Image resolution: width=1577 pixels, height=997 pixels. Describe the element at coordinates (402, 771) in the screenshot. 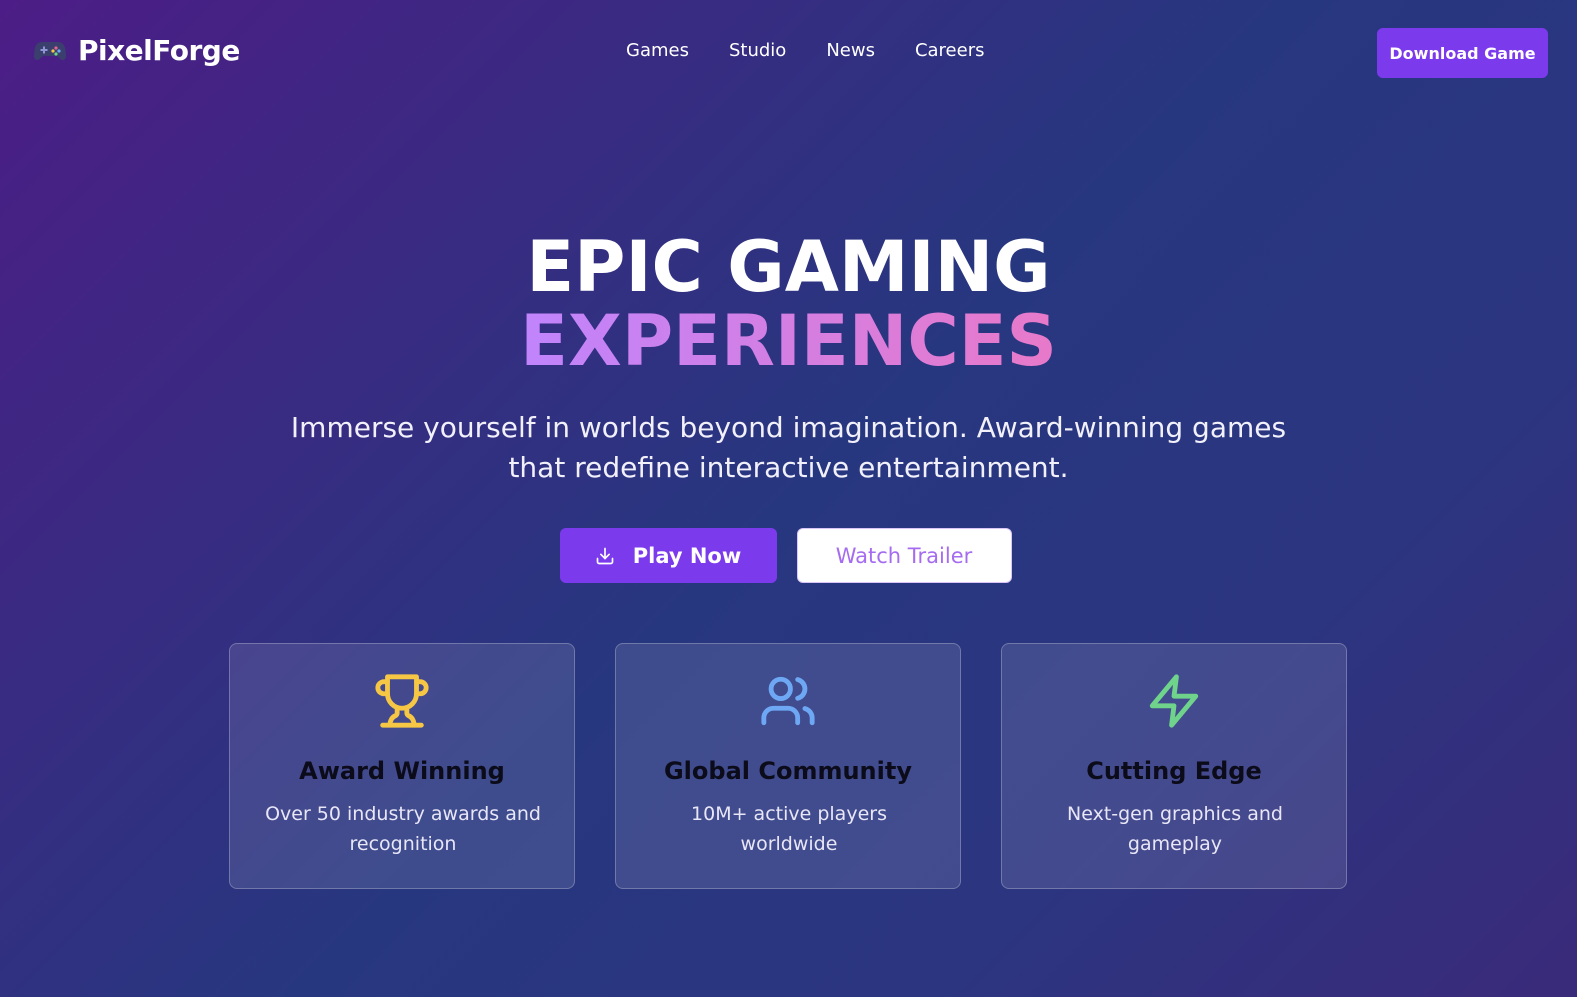

I see `feature-title: Award Winning` at that location.